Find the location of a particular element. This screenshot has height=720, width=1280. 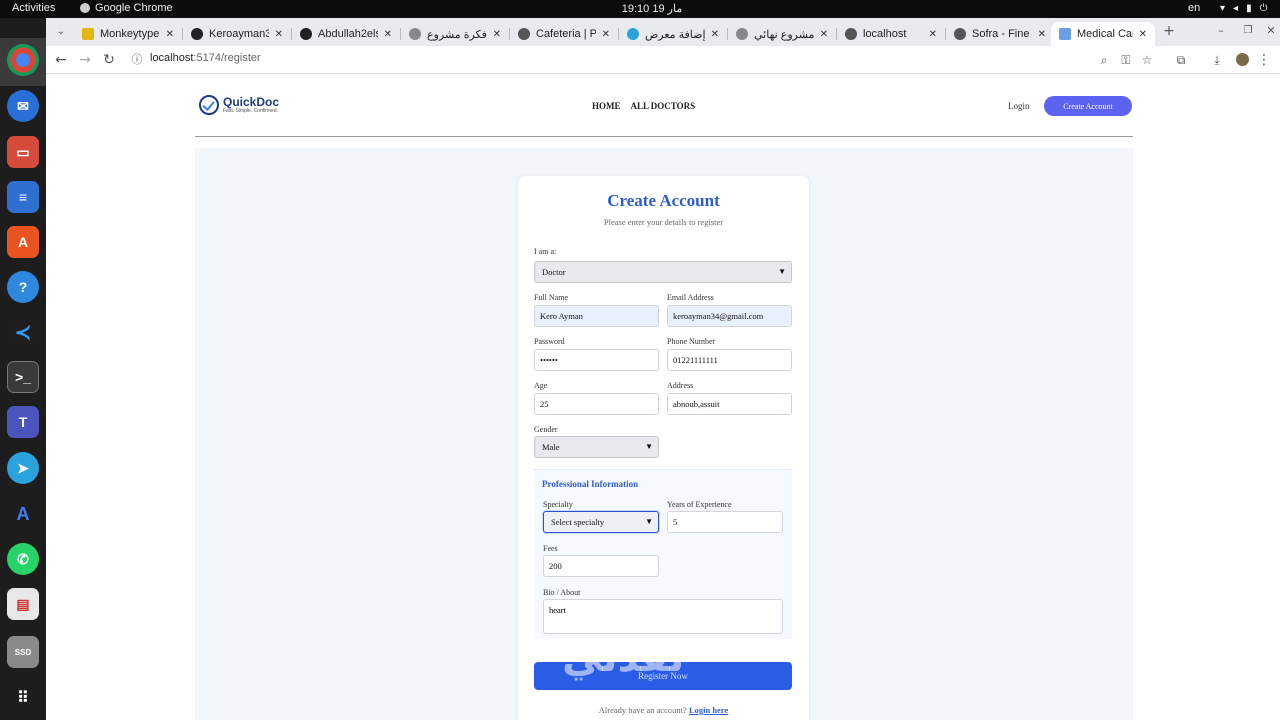

reload-button: ↻ is located at coordinates (109, 60).